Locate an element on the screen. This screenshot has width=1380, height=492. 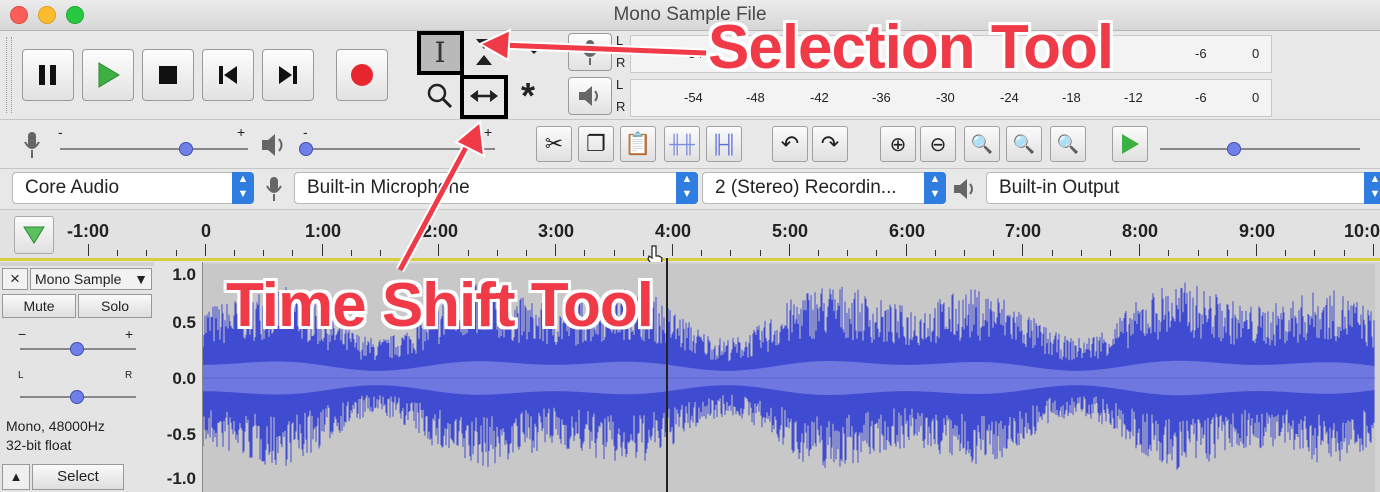
arrow-to-selection-tool is located at coordinates (592, 45).